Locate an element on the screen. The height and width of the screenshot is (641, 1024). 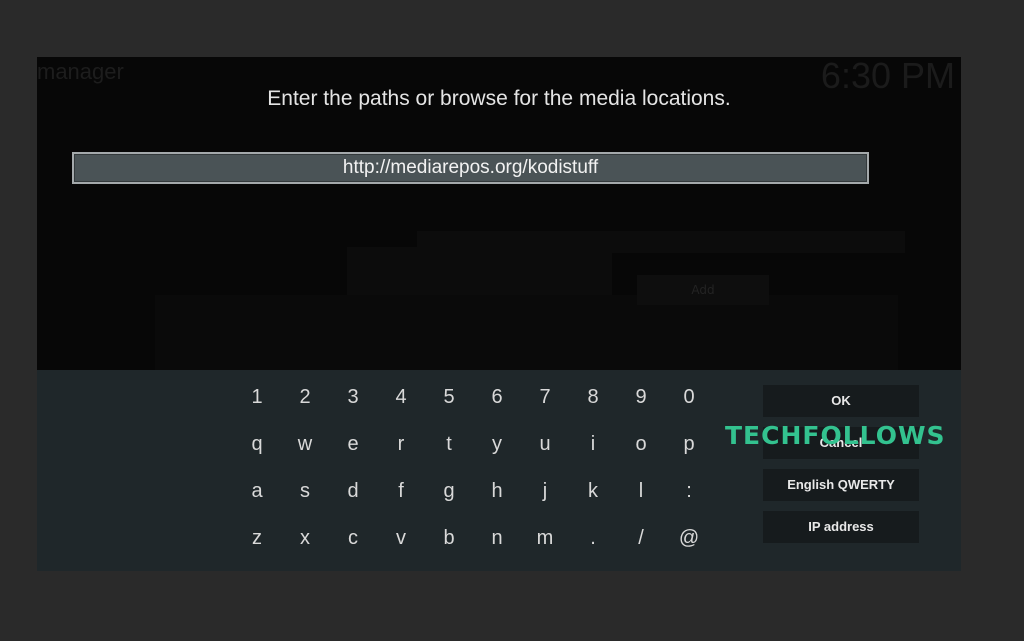
key: z is located at coordinates (257, 538).